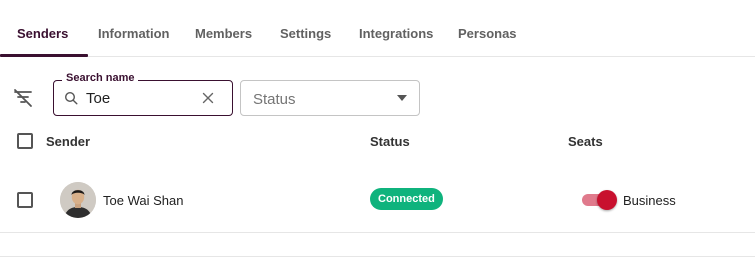 Image resolution: width=755 pixels, height=265 pixels. Describe the element at coordinates (649, 200) in the screenshot. I see `seat-label: Business` at that location.